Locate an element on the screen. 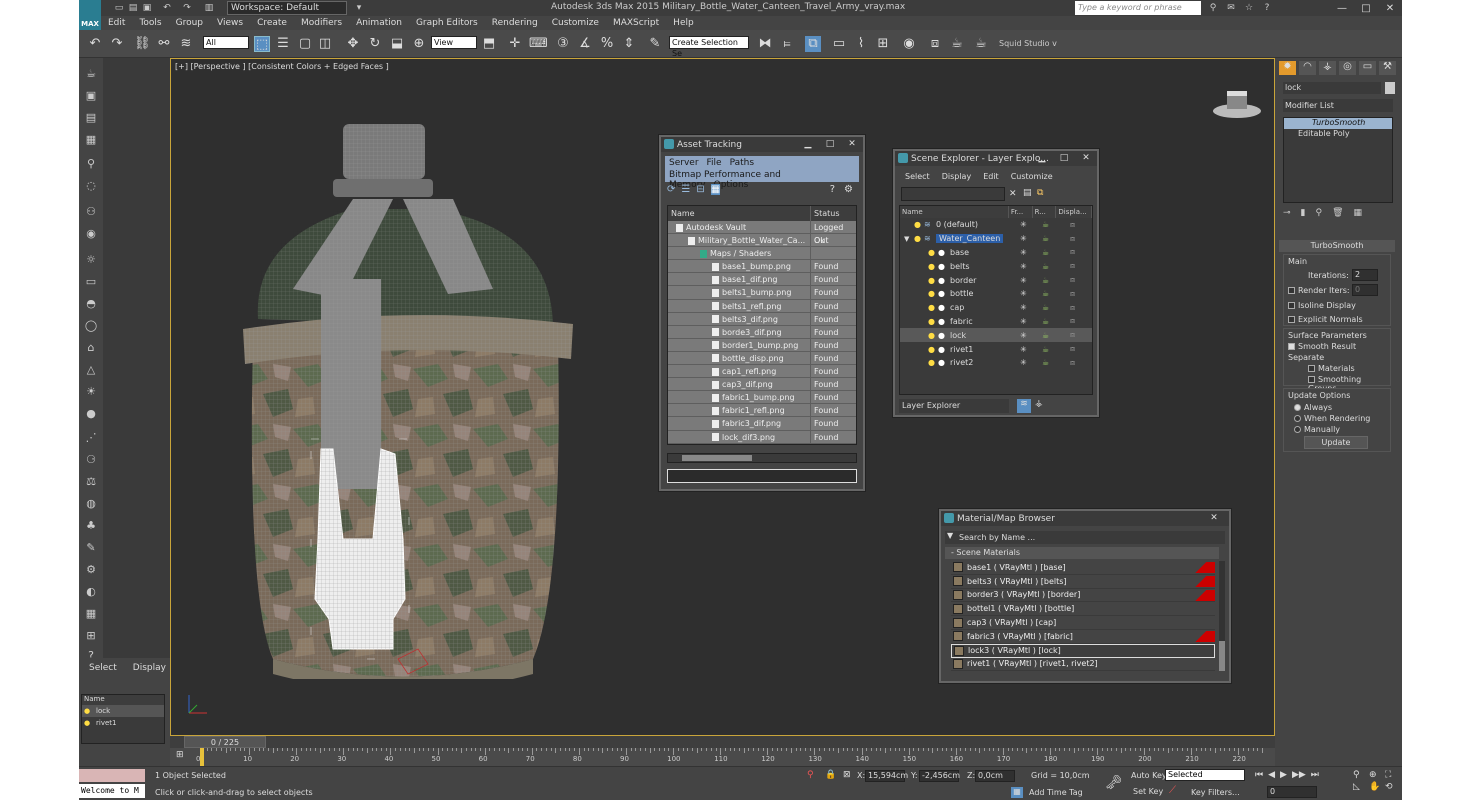  at-help-icon: ? is located at coordinates (832, 189).